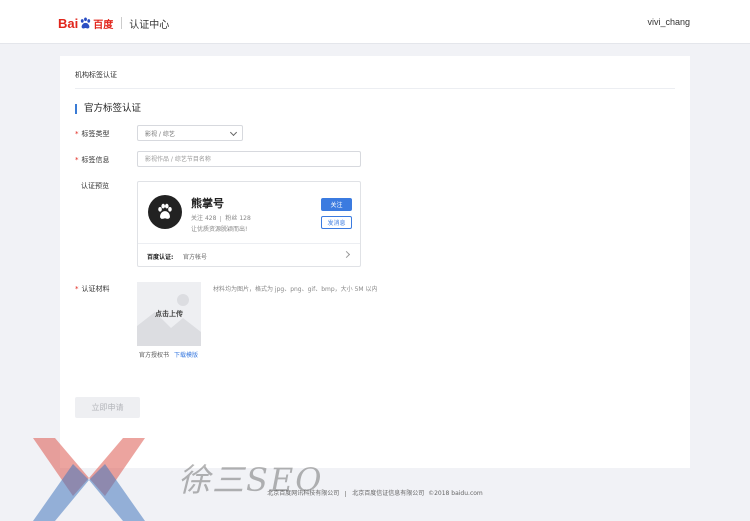  I want to click on material-label: * 认证材料, so click(92, 289).